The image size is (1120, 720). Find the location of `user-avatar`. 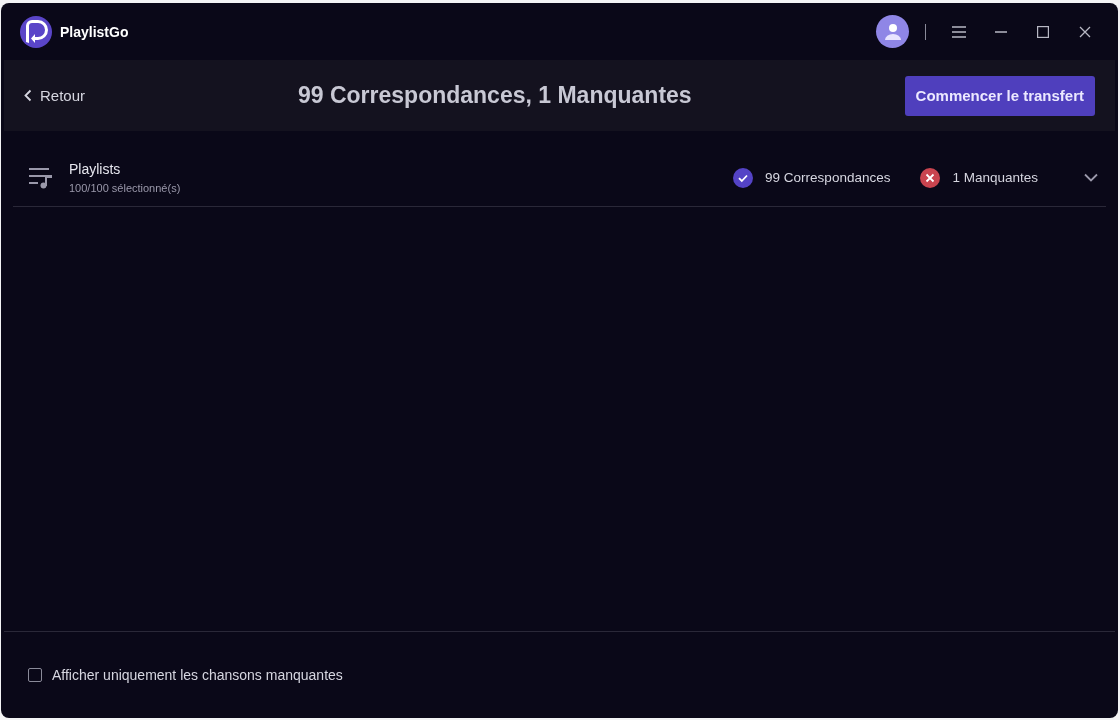

user-avatar is located at coordinates (892, 31).